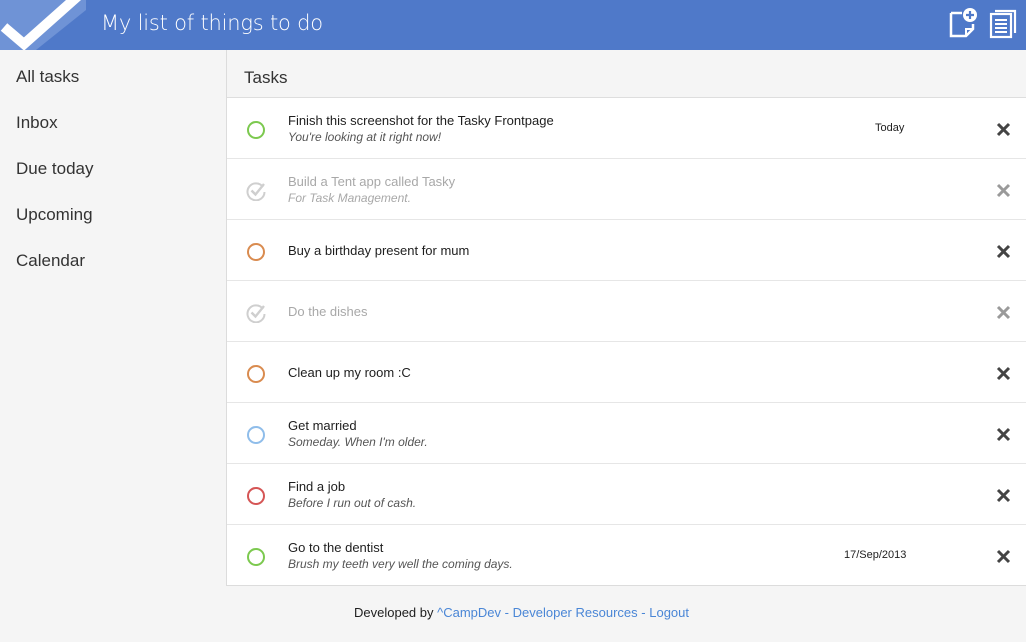 This screenshot has height=642, width=1026. I want to click on checkmark-logo-icon, so click(43, 25).